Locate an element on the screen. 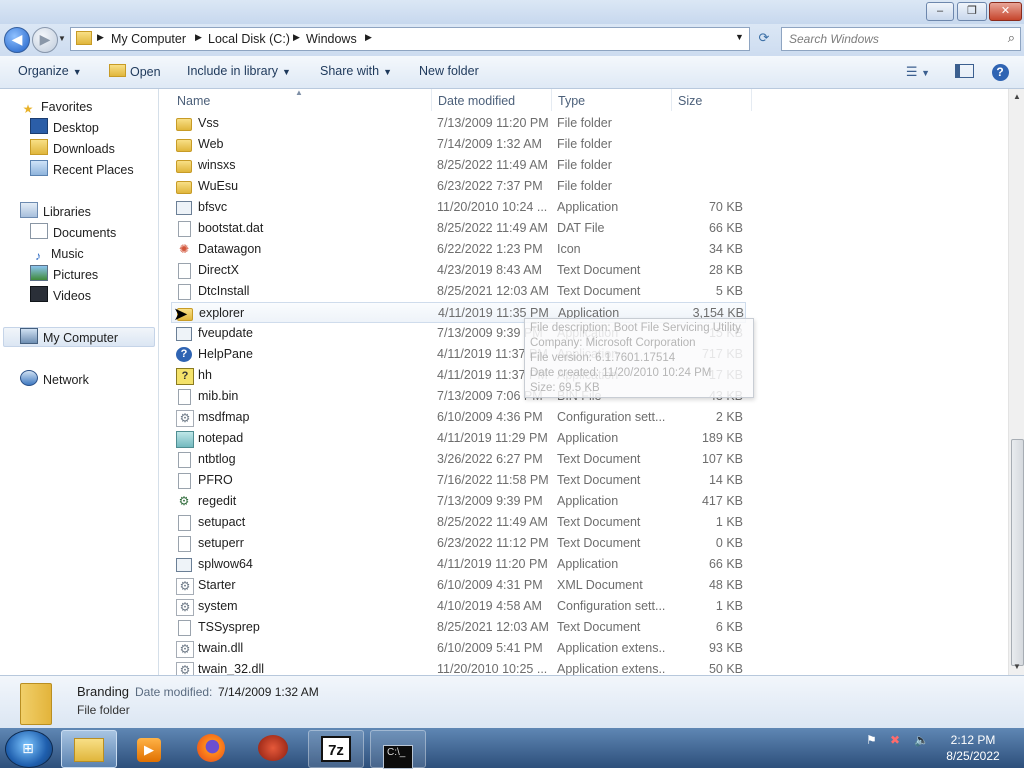 This screenshot has width=1024, height=774. address-history-dropdown-icon: ▼ is located at coordinates (739, 37).